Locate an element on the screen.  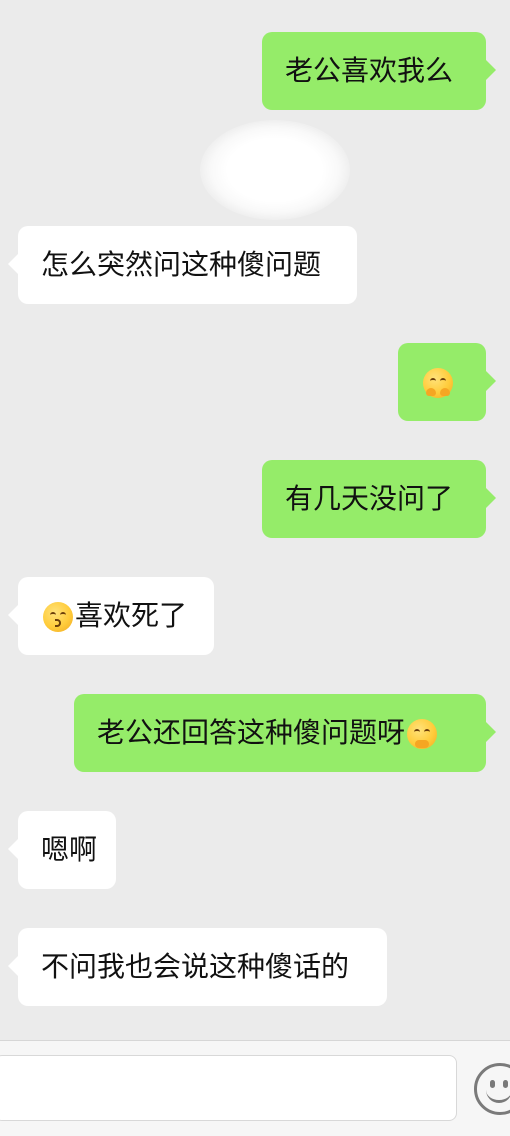
message-text: 怎么突然问这种傻问题 is located at coordinates (181, 264).